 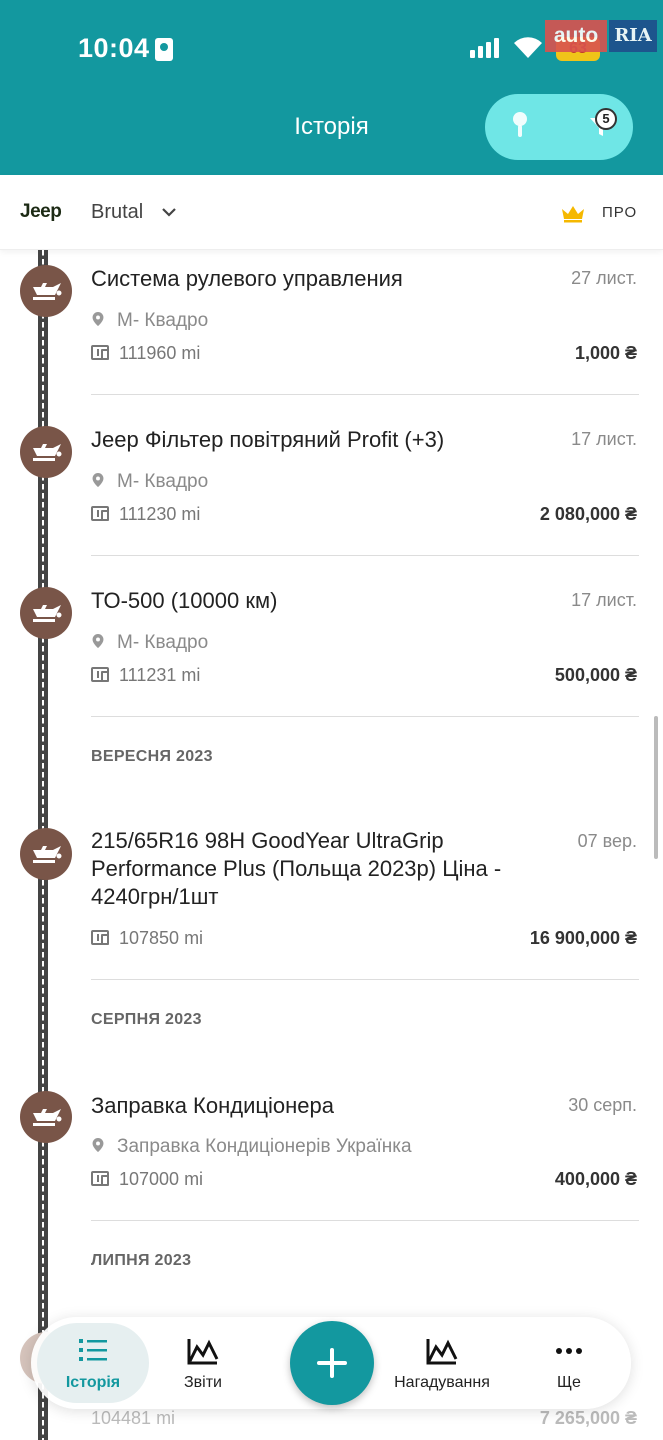 What do you see at coordinates (633, 36) in the screenshot?
I see `watermark-ria: RIA` at bounding box center [633, 36].